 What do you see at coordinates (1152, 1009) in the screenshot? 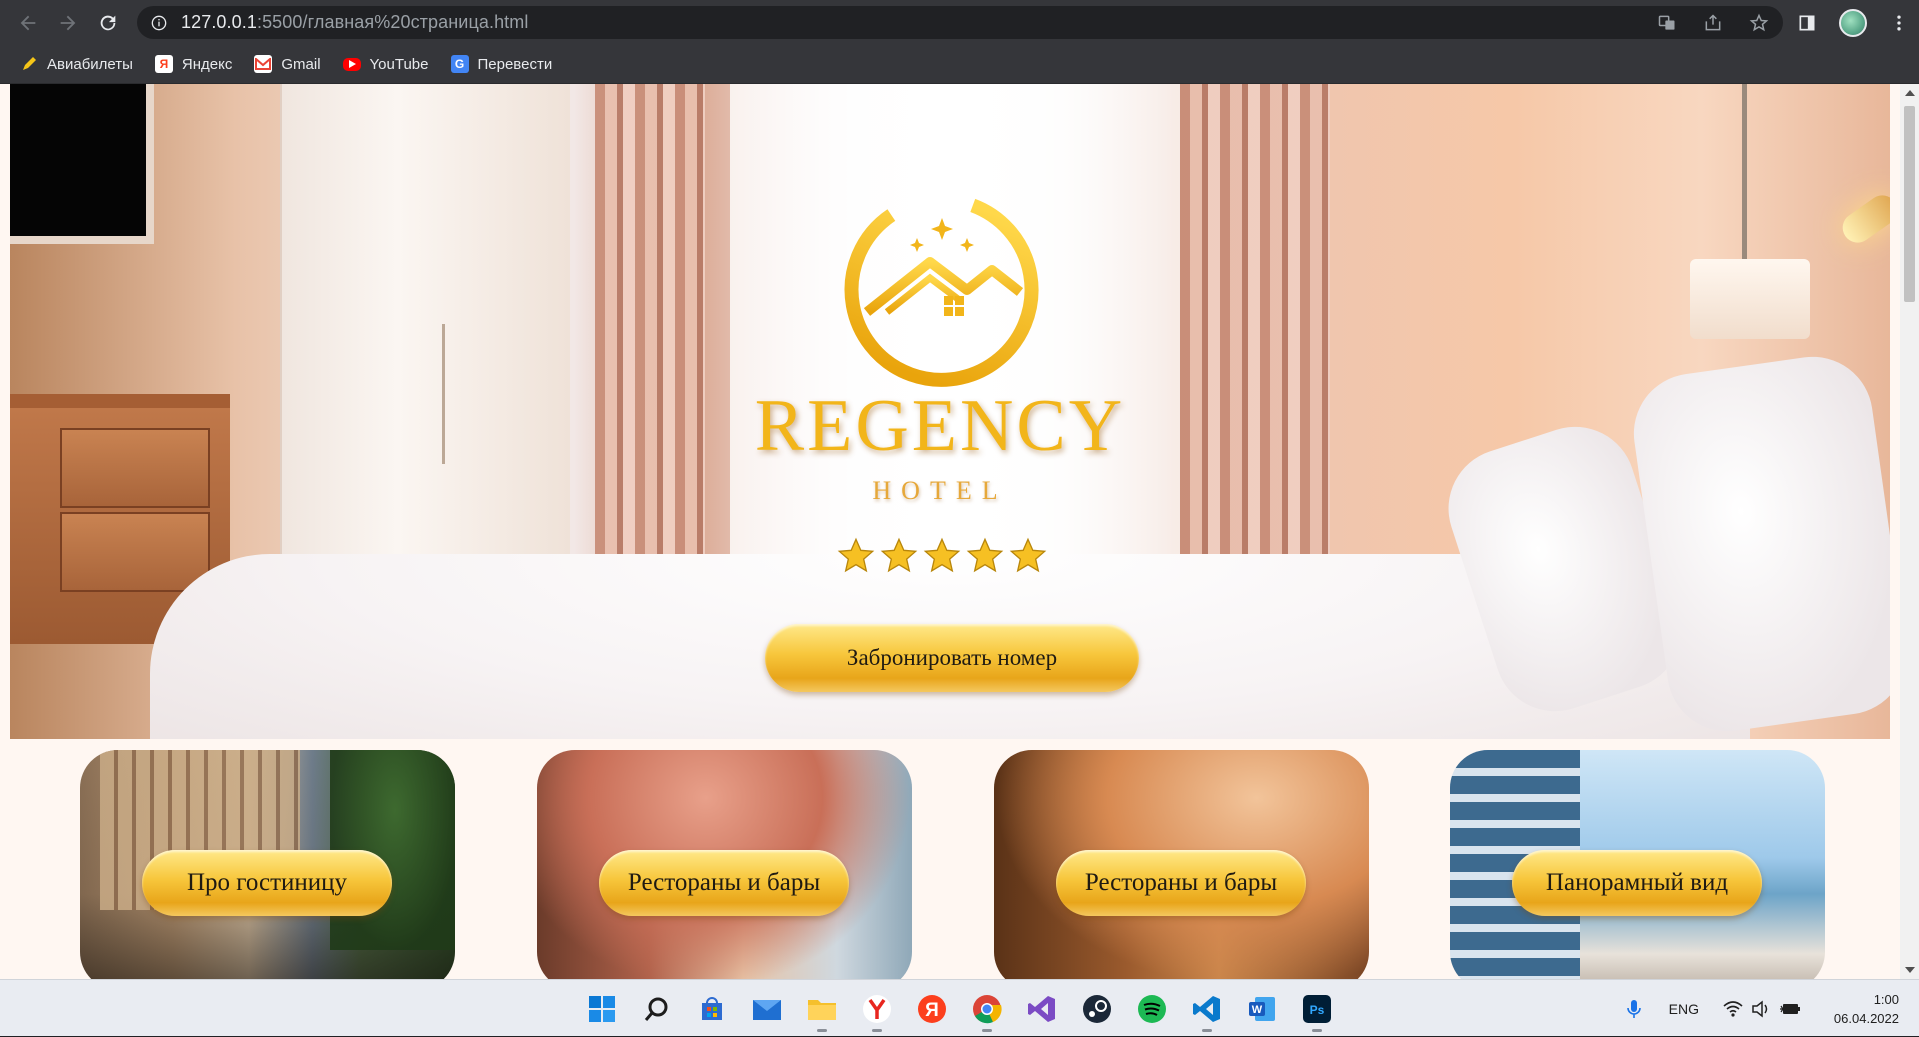
I see `spotify-app` at bounding box center [1152, 1009].